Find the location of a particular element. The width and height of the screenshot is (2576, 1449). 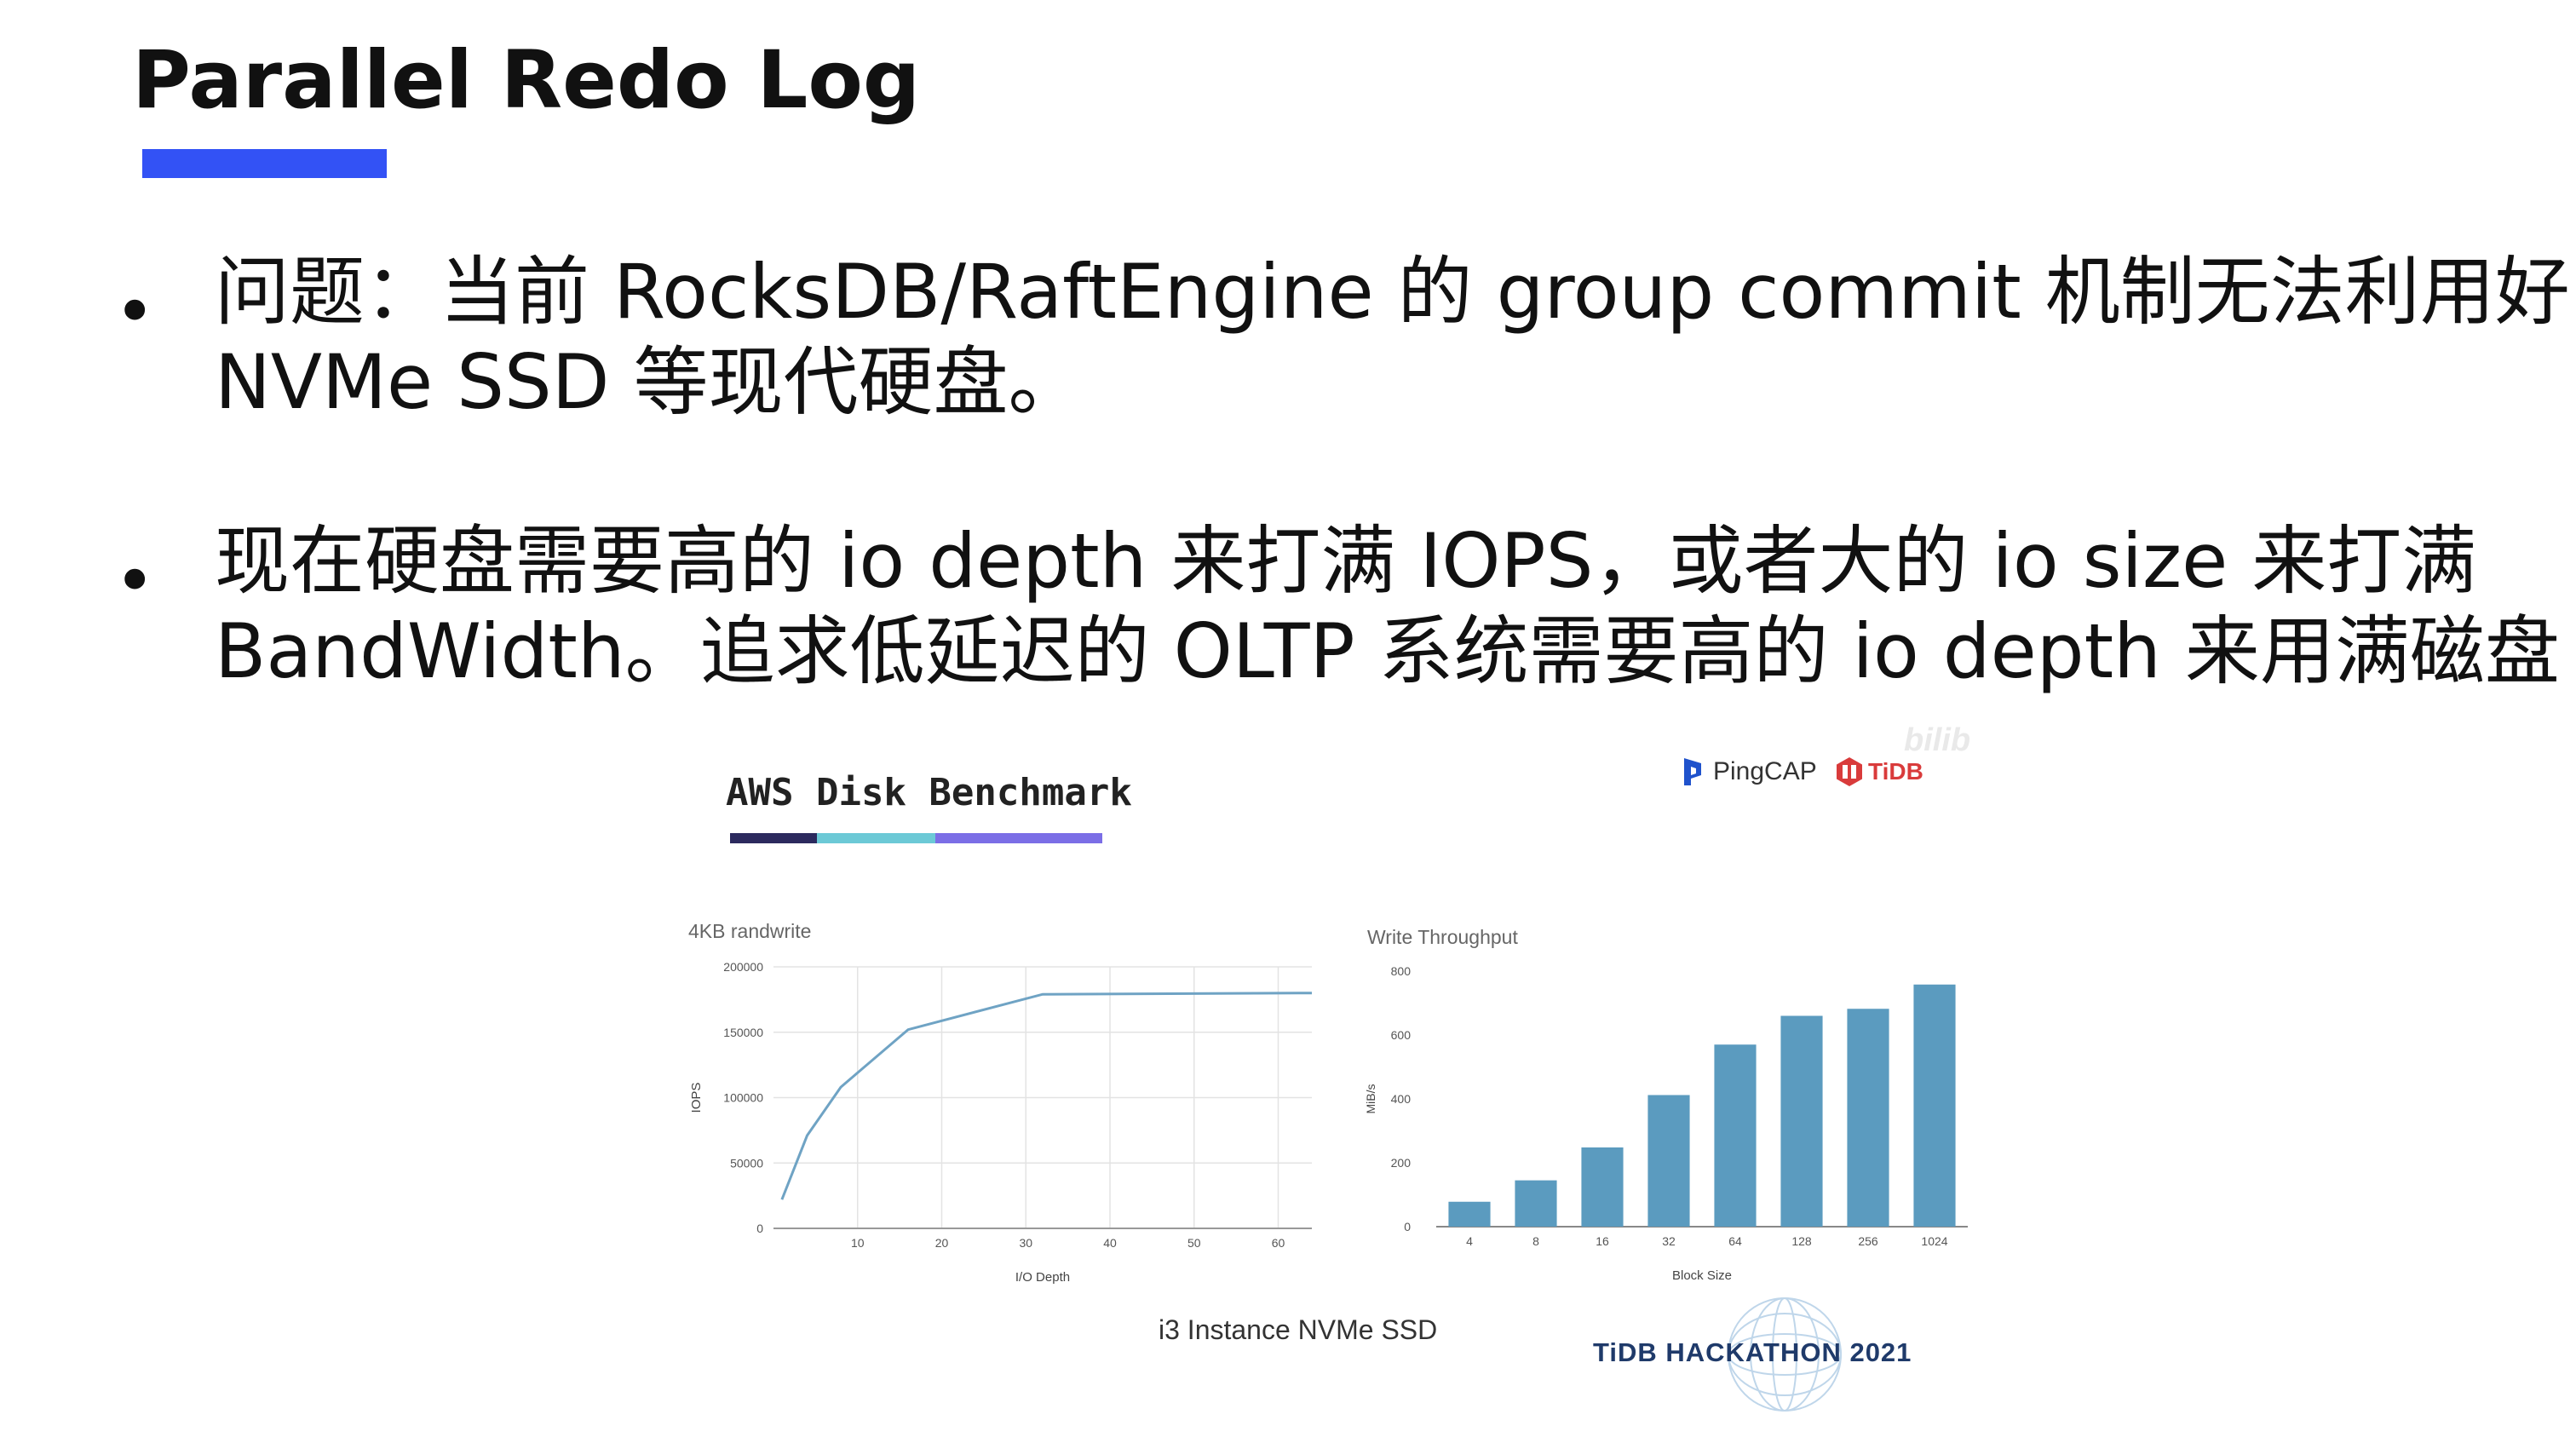

x-tick-label: 60 is located at coordinates (1279, 1243).